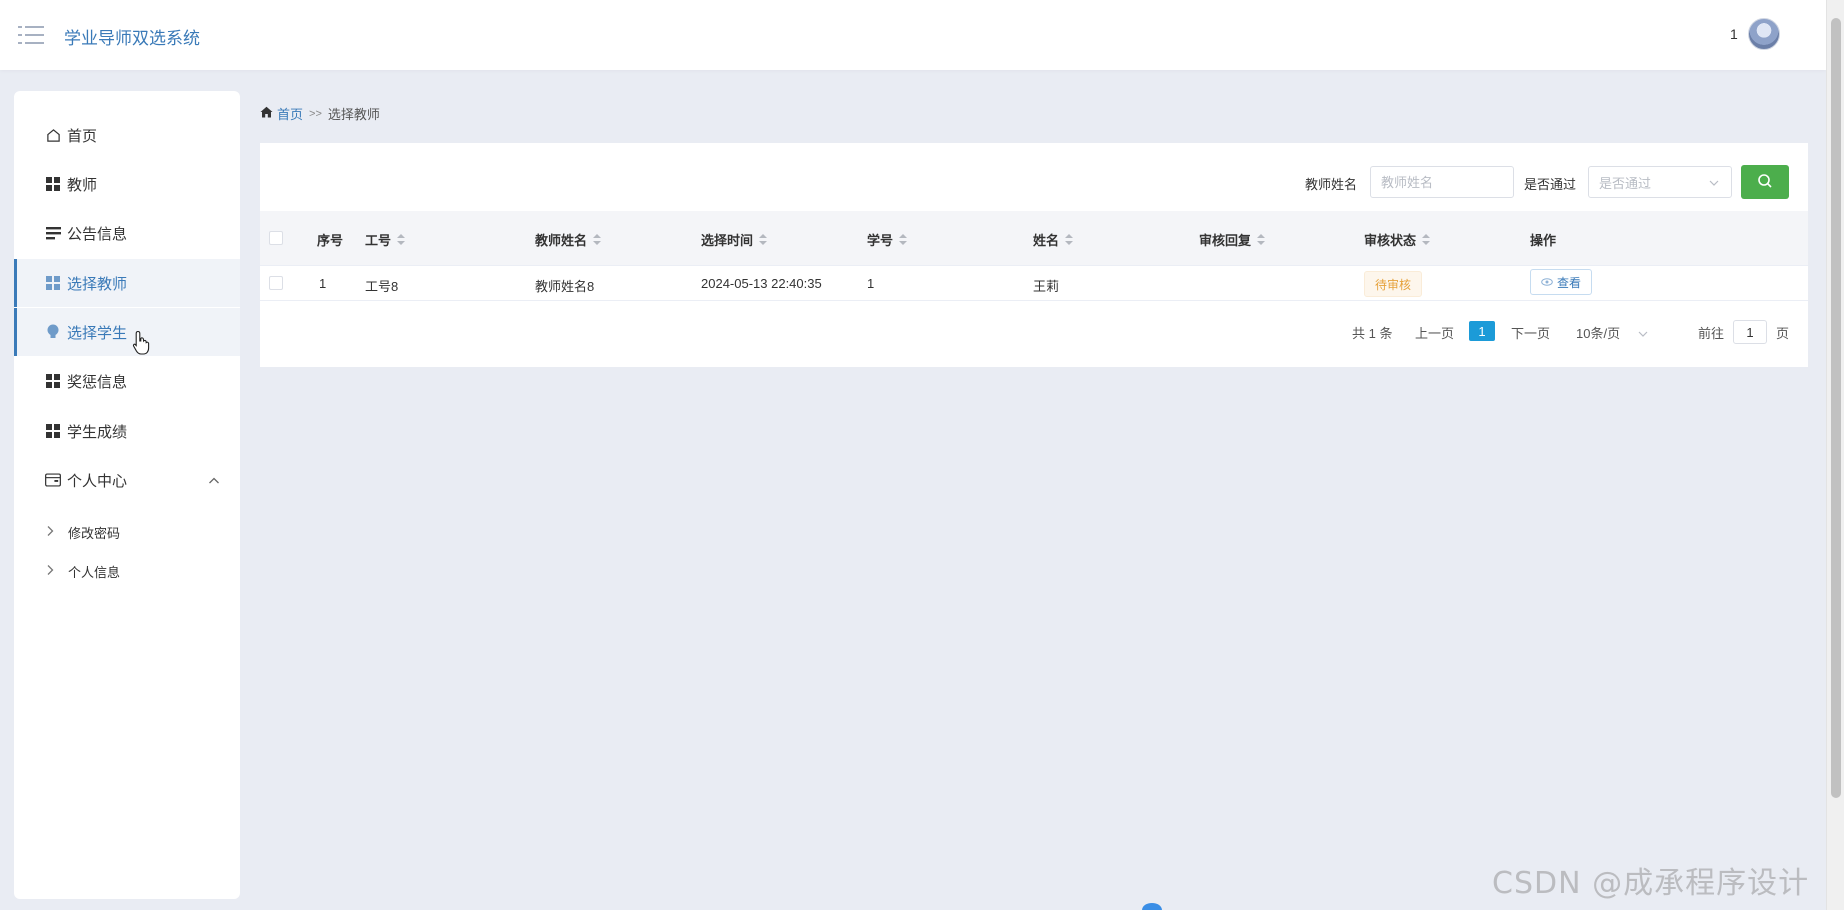 The height and width of the screenshot is (910, 1844). What do you see at coordinates (330, 240) in the screenshot?
I see `column-header-index: 序号` at bounding box center [330, 240].